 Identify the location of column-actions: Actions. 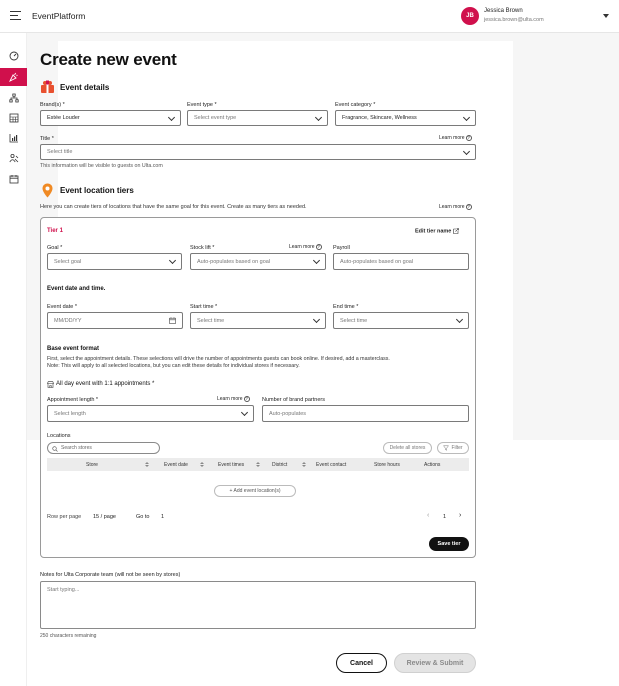
(432, 465).